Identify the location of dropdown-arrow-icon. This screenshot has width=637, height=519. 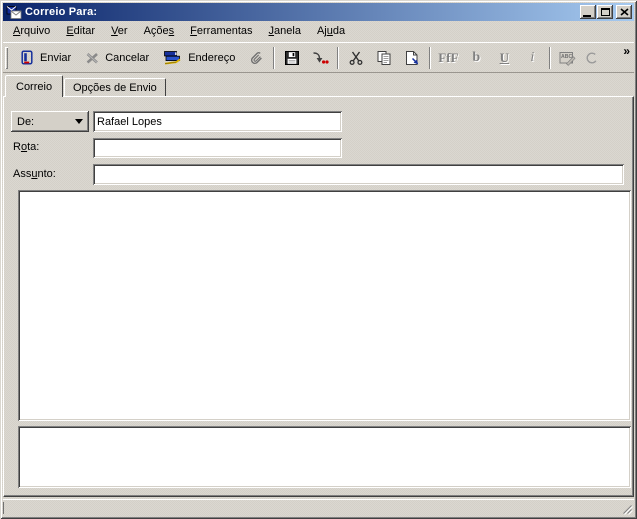
(79, 121).